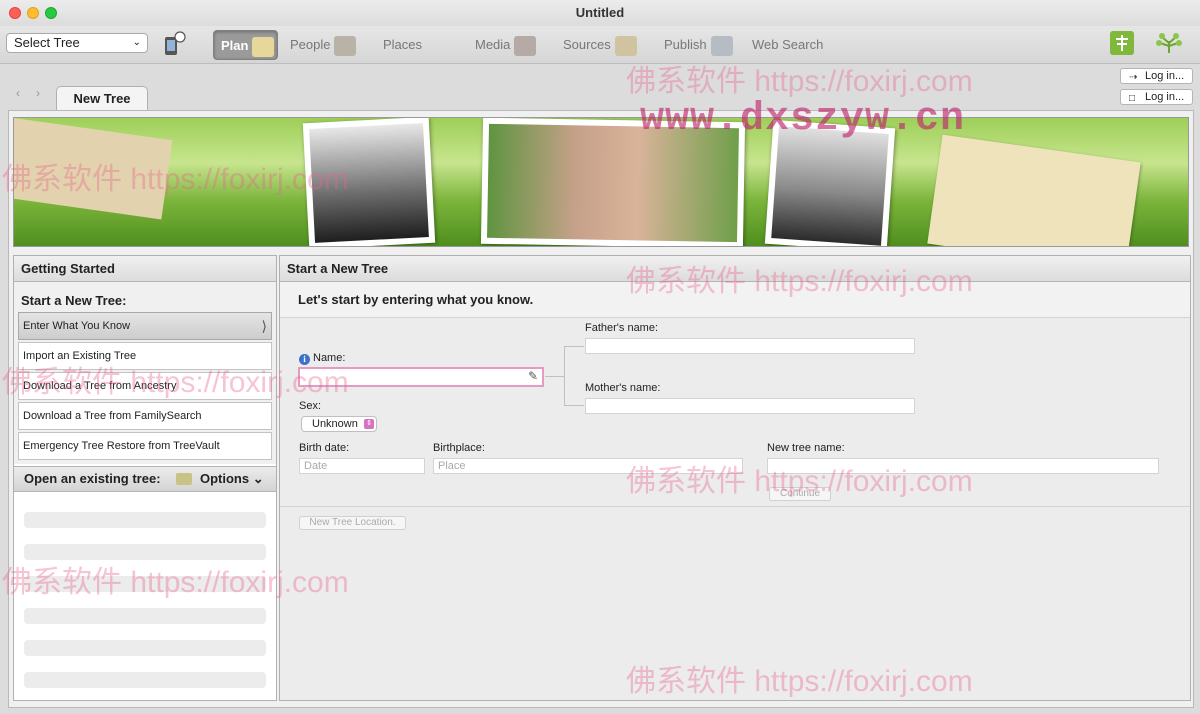 This screenshot has width=1200, height=714. What do you see at coordinates (533, 376) in the screenshot?
I see `pencil-icon: ✎` at bounding box center [533, 376].